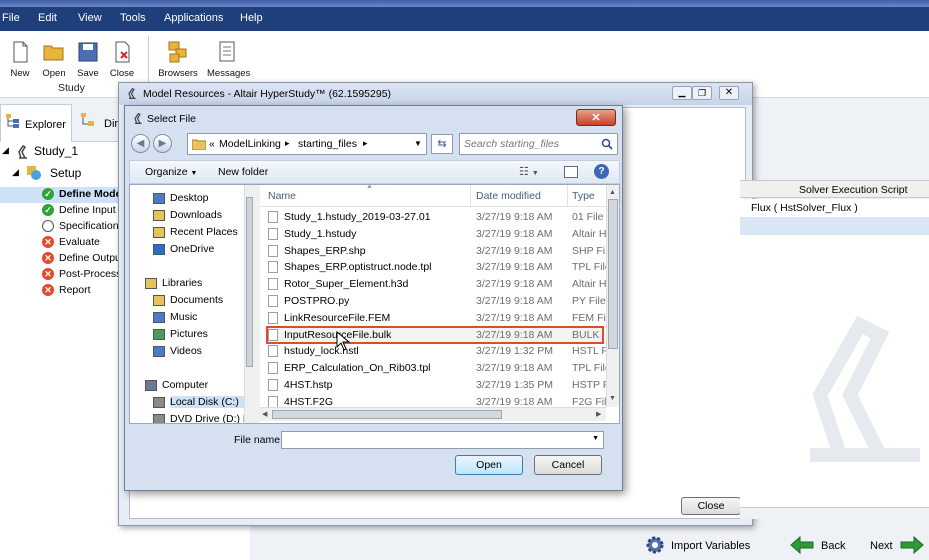  Describe the element at coordinates (91, 274) in the screenshot. I see `tree-item-label: Post-Processi` at that location.